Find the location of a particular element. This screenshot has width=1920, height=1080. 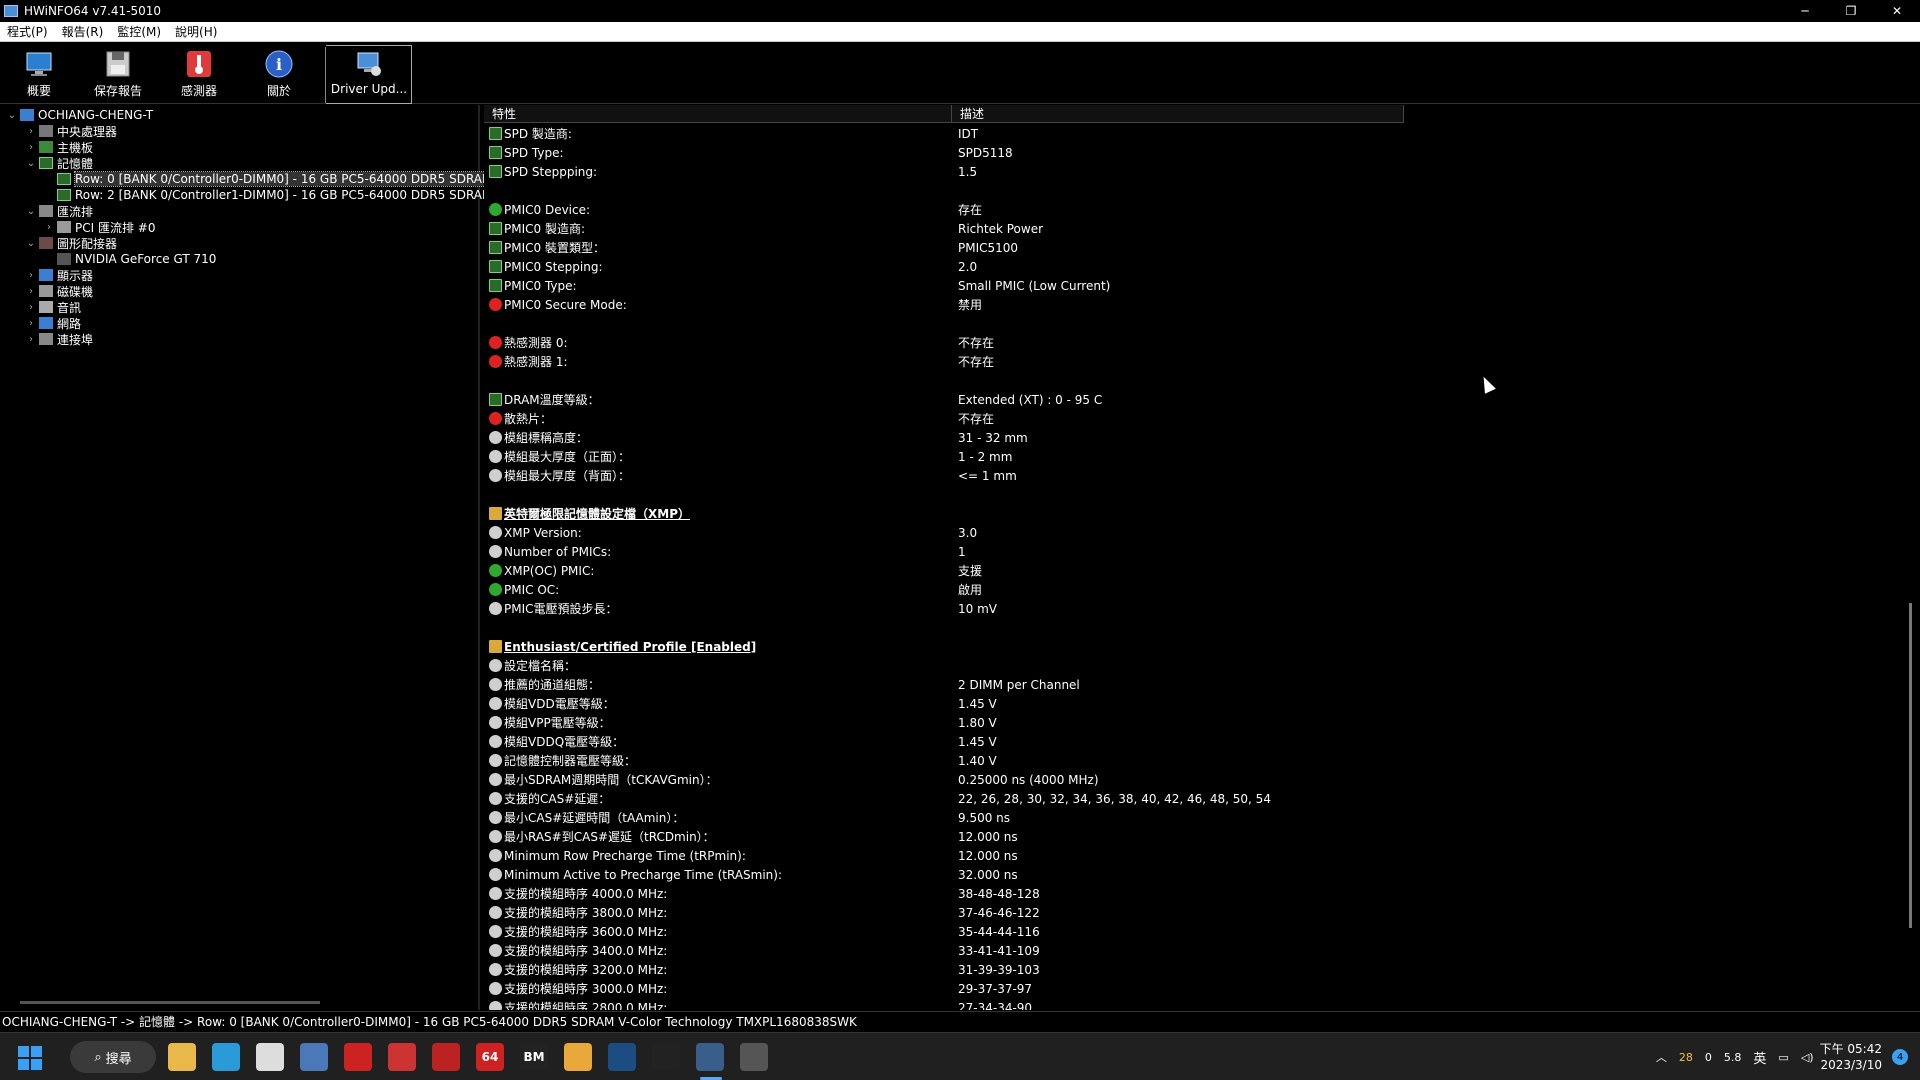

save-report-button: 保存報告 is located at coordinates (118, 76).